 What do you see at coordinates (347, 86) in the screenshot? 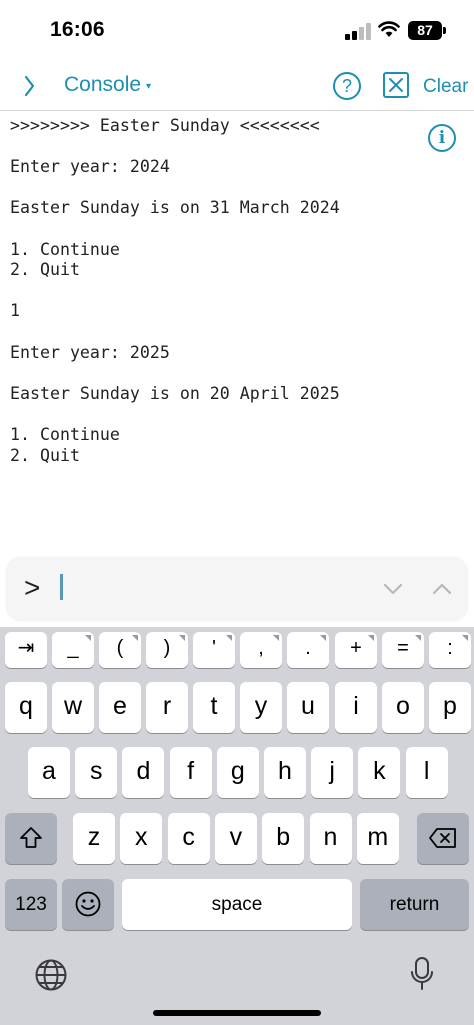
I see `help-button: ?` at bounding box center [347, 86].